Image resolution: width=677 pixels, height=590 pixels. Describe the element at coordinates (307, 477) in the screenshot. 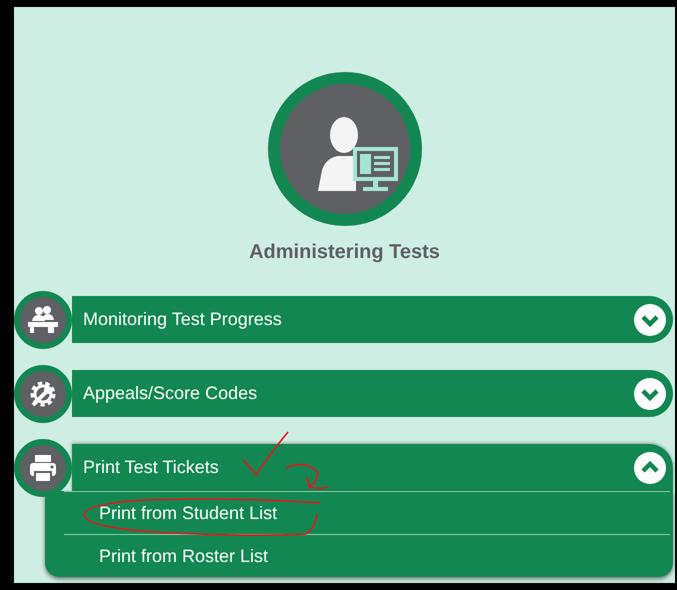

I see `arrow-annotation` at that location.